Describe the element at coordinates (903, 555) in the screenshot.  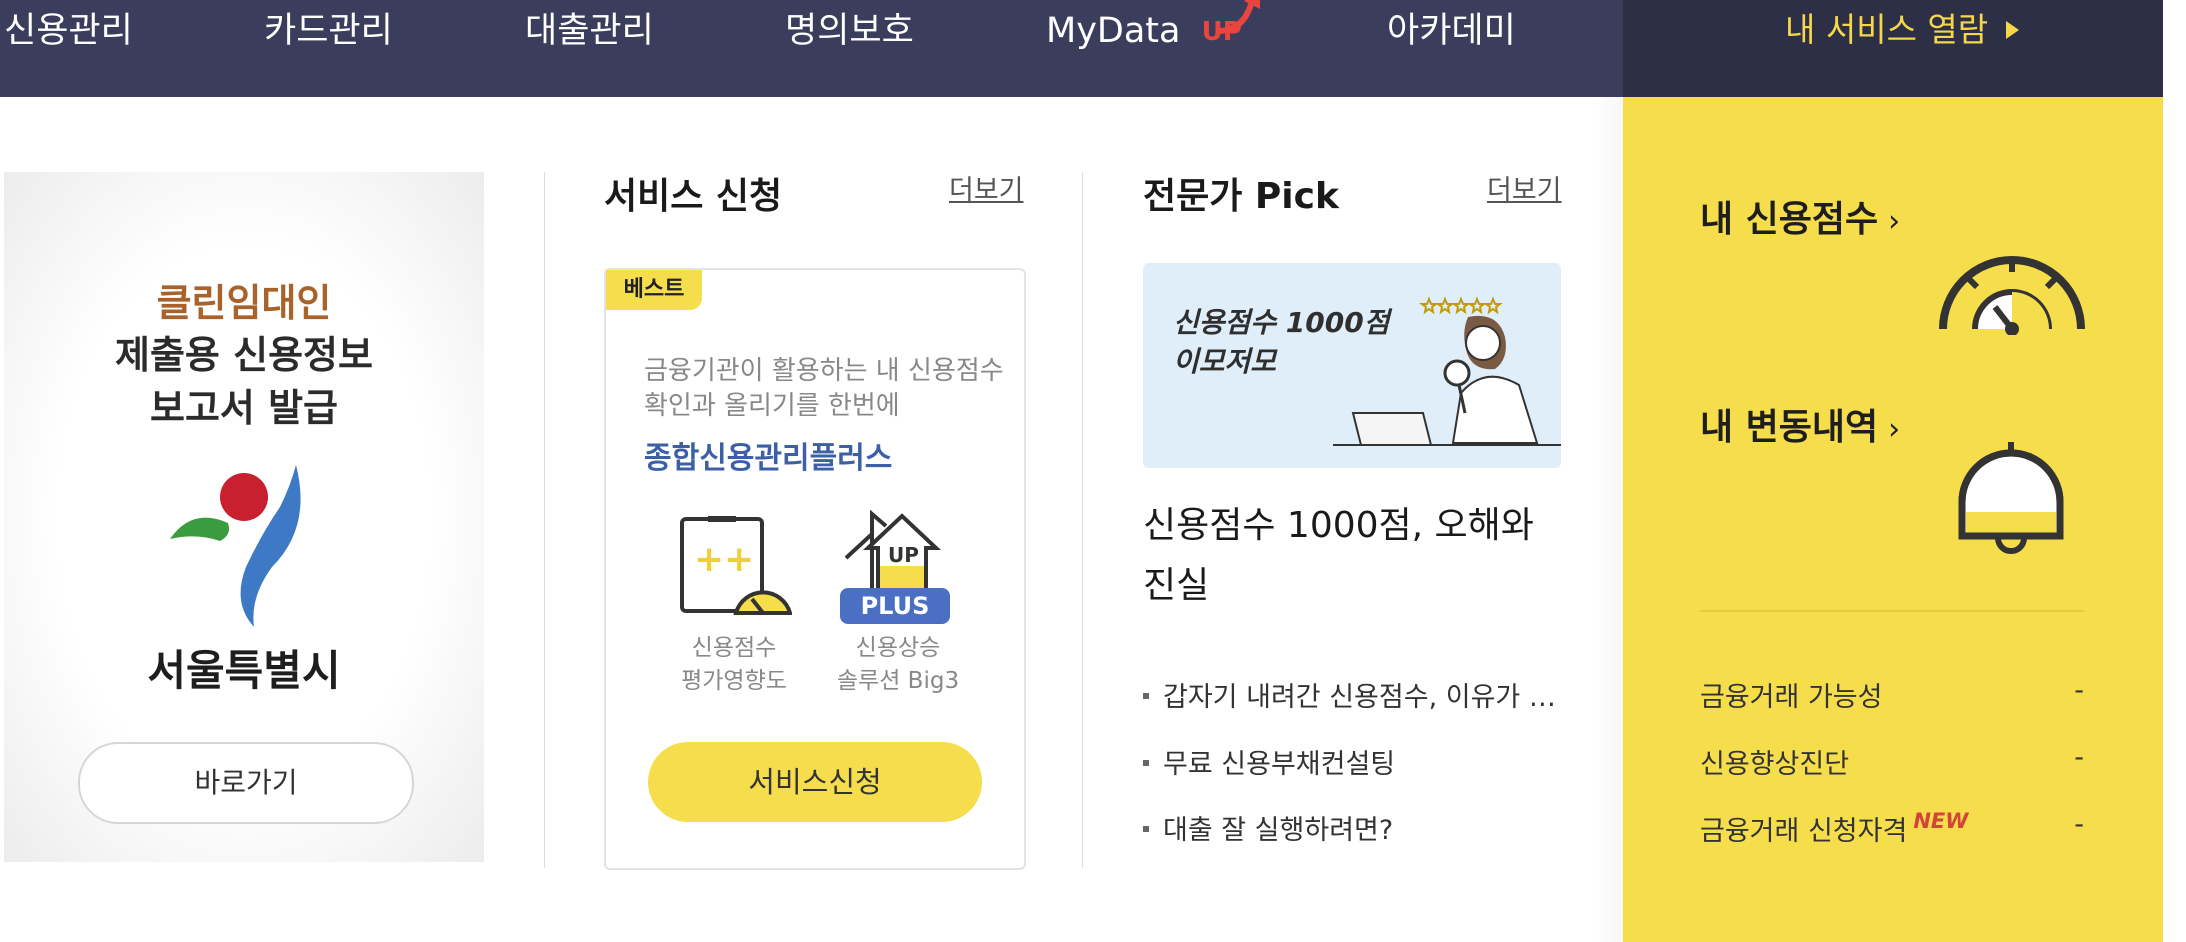
I see `up-text: UP` at that location.